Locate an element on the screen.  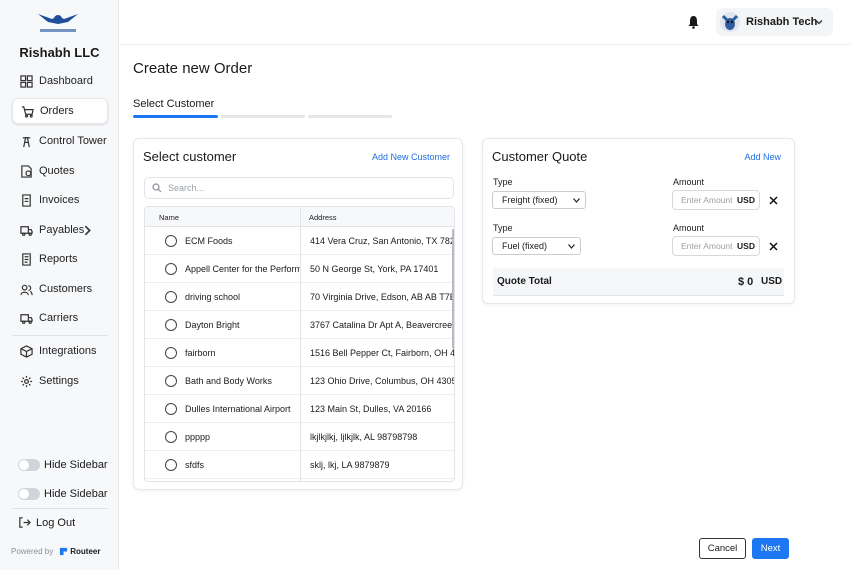
select-value: Fuel (fixed) is located at coordinates (525, 246).